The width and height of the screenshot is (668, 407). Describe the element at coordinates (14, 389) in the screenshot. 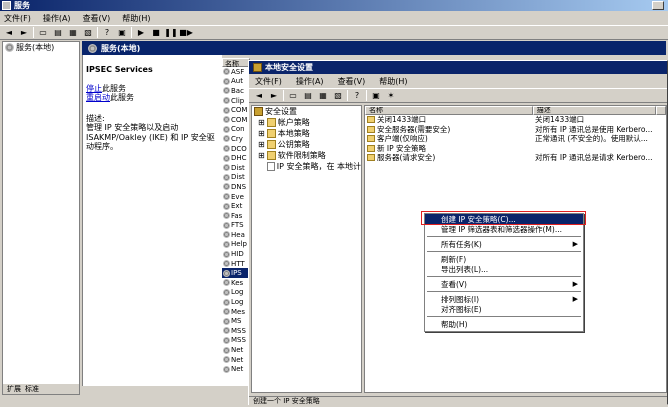

I see `tab-extended: 扩展` at that location.